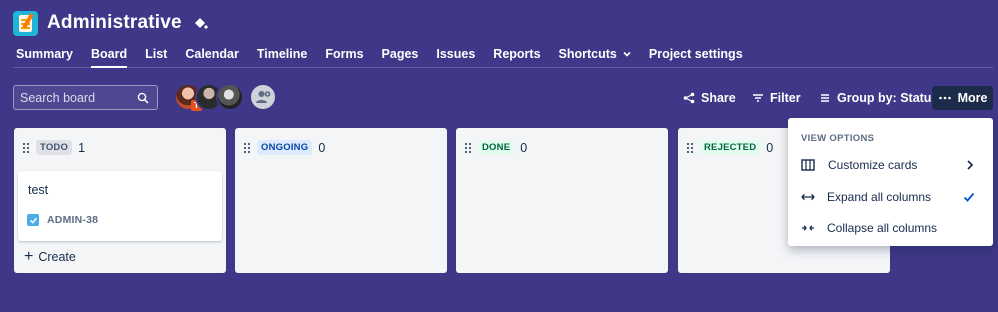 This screenshot has height=312, width=998. I want to click on column-header: TODO 1, so click(53, 147).